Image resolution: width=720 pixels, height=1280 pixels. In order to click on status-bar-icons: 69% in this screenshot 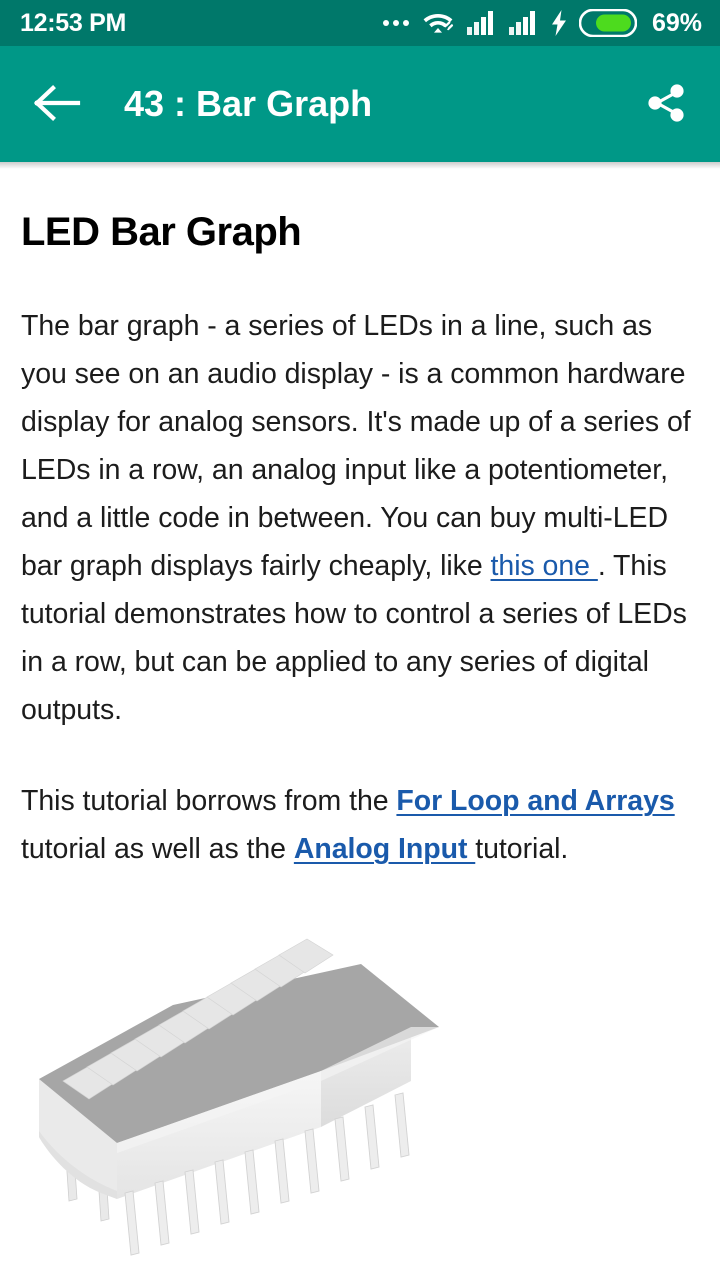, I will do `click(542, 22)`.